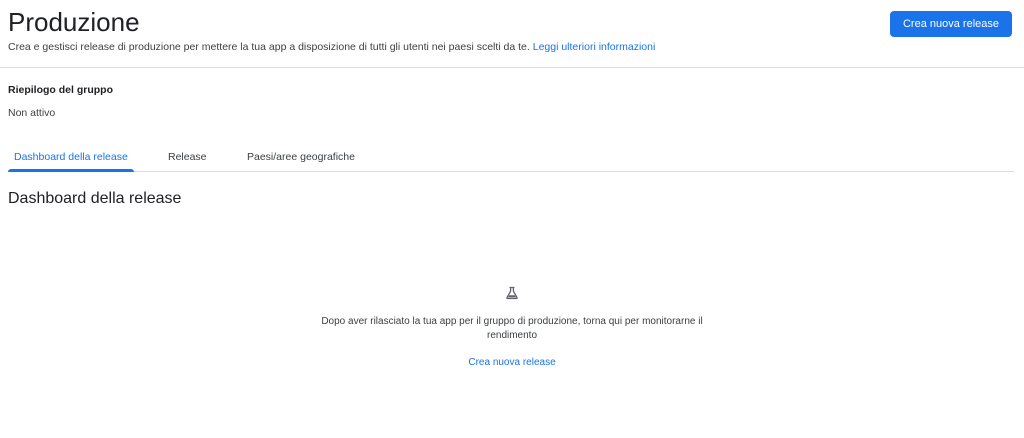 The height and width of the screenshot is (438, 1024). I want to click on tab-releases: Release, so click(187, 157).